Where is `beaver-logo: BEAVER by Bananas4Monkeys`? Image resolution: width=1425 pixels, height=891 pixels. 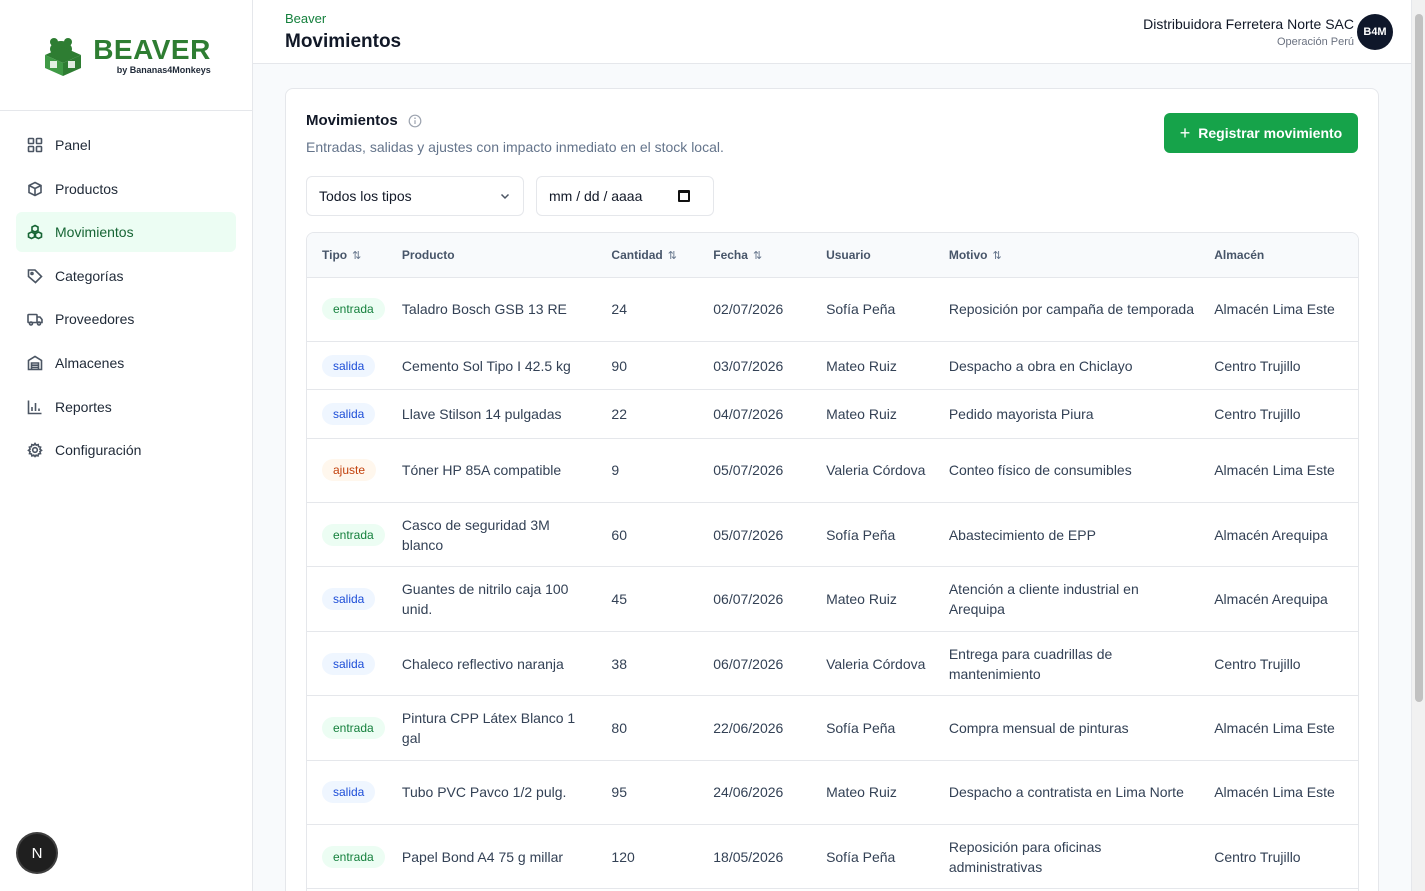 beaver-logo: BEAVER by Bananas4Monkeys is located at coordinates (126, 55).